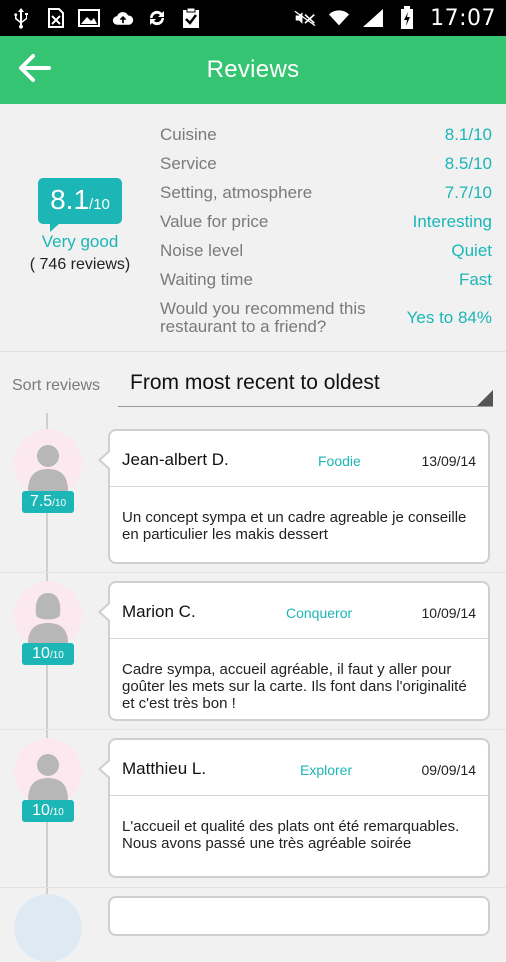 Image resolution: width=506 pixels, height=962 pixels. I want to click on user-score: 7.5, so click(41, 501).